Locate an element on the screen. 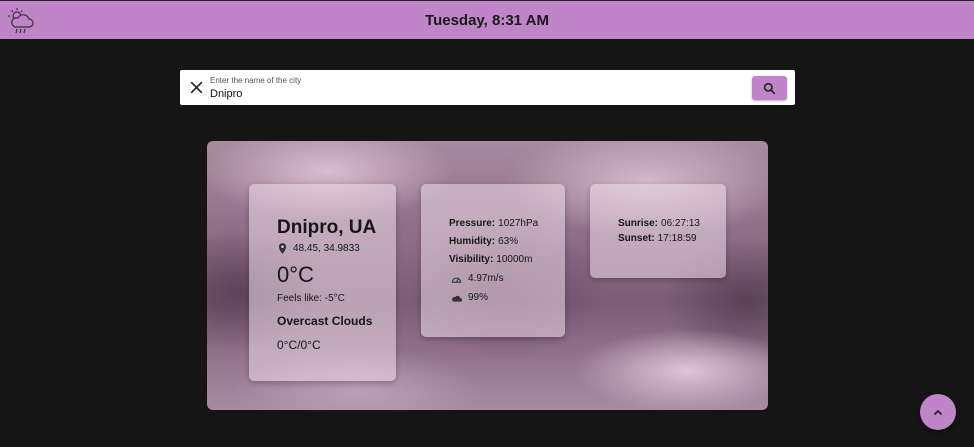 The width and height of the screenshot is (974, 447). cloud-sun-rain-icon is located at coordinates (21, 21).